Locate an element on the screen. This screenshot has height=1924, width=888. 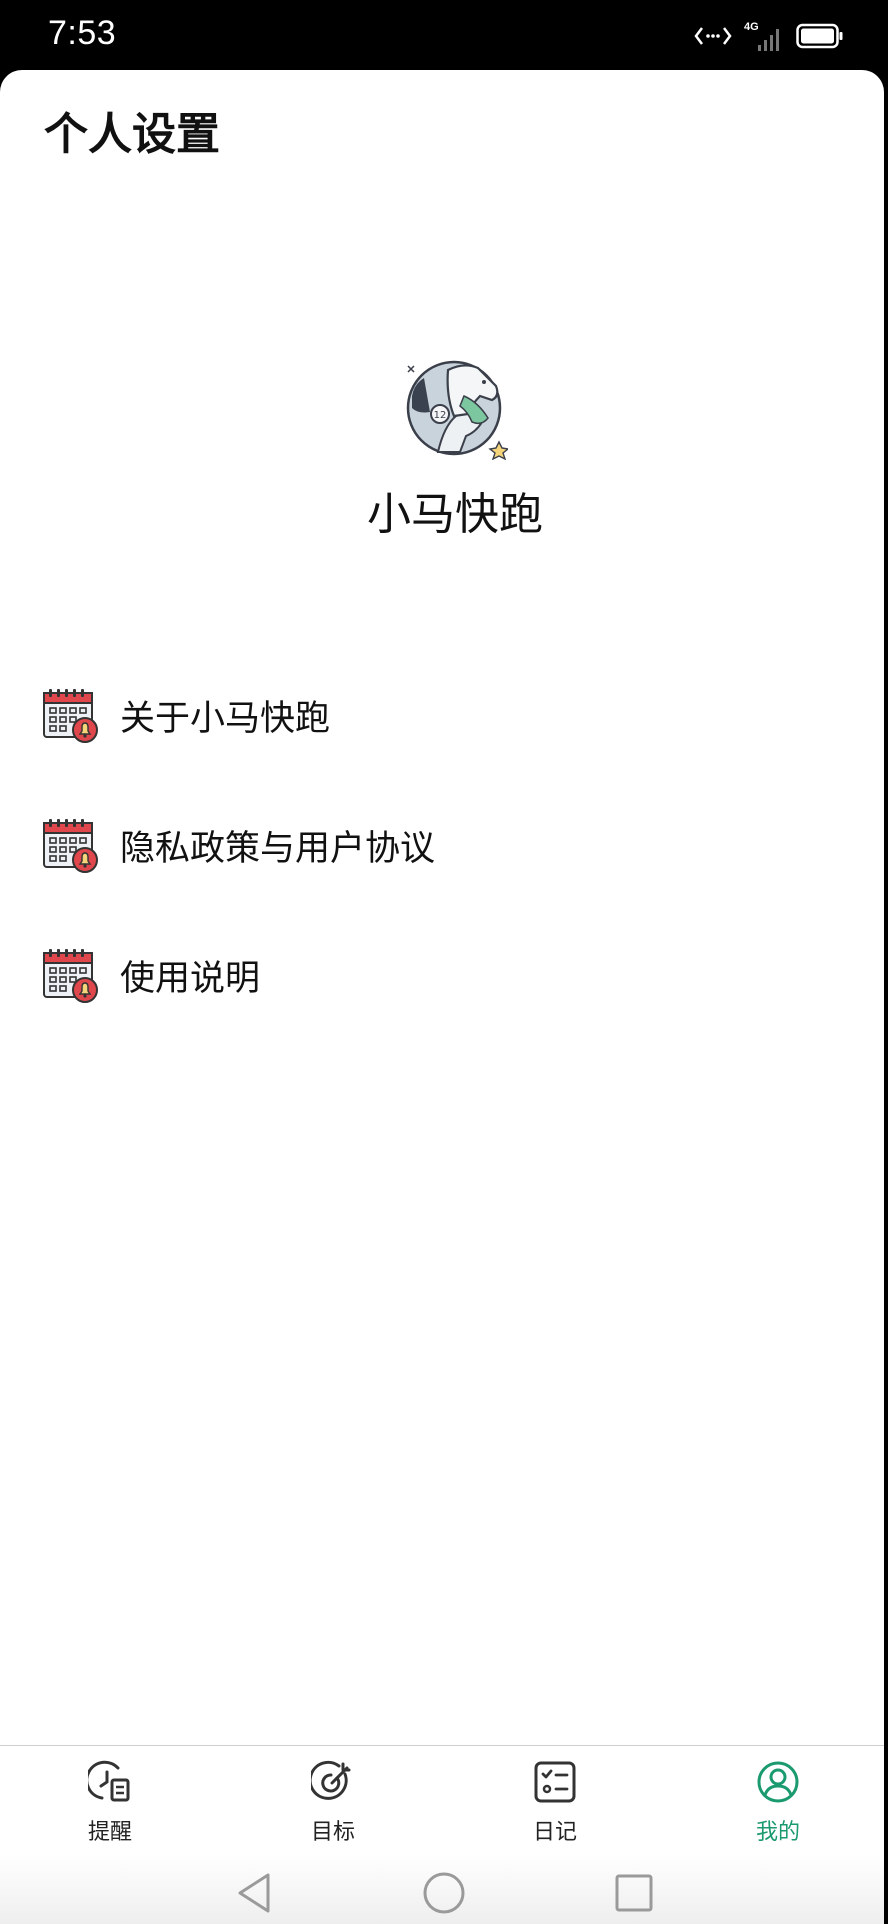
tab-label: 我的 is located at coordinates (777, 1832).